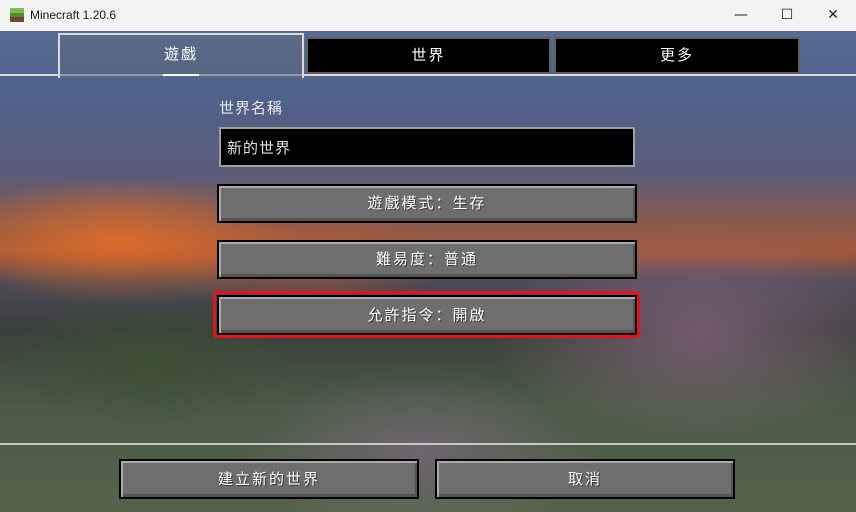 The height and width of the screenshot is (512, 856). What do you see at coordinates (251, 108) in the screenshot?
I see `world-name-label: 世界名稱` at bounding box center [251, 108].